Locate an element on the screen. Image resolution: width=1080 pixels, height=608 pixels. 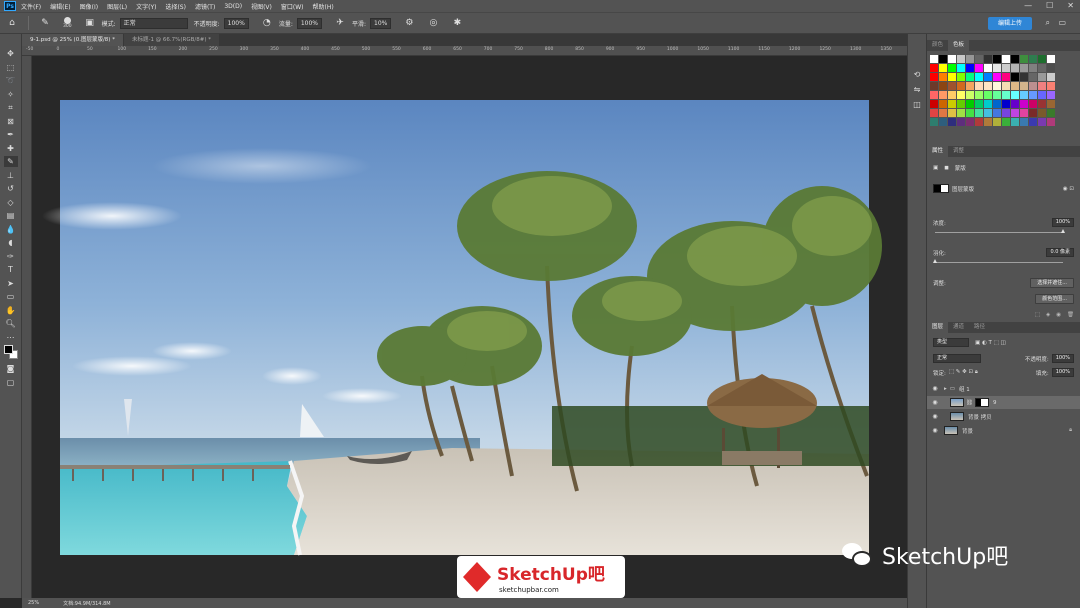
menu-view: 视图(V) is located at coordinates (261, 6).